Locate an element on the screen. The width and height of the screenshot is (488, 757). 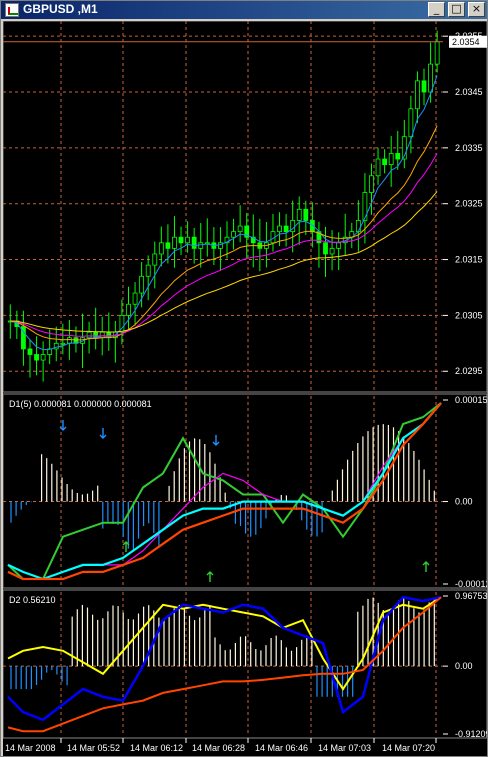
close-button: × is located at coordinates (476, 9).